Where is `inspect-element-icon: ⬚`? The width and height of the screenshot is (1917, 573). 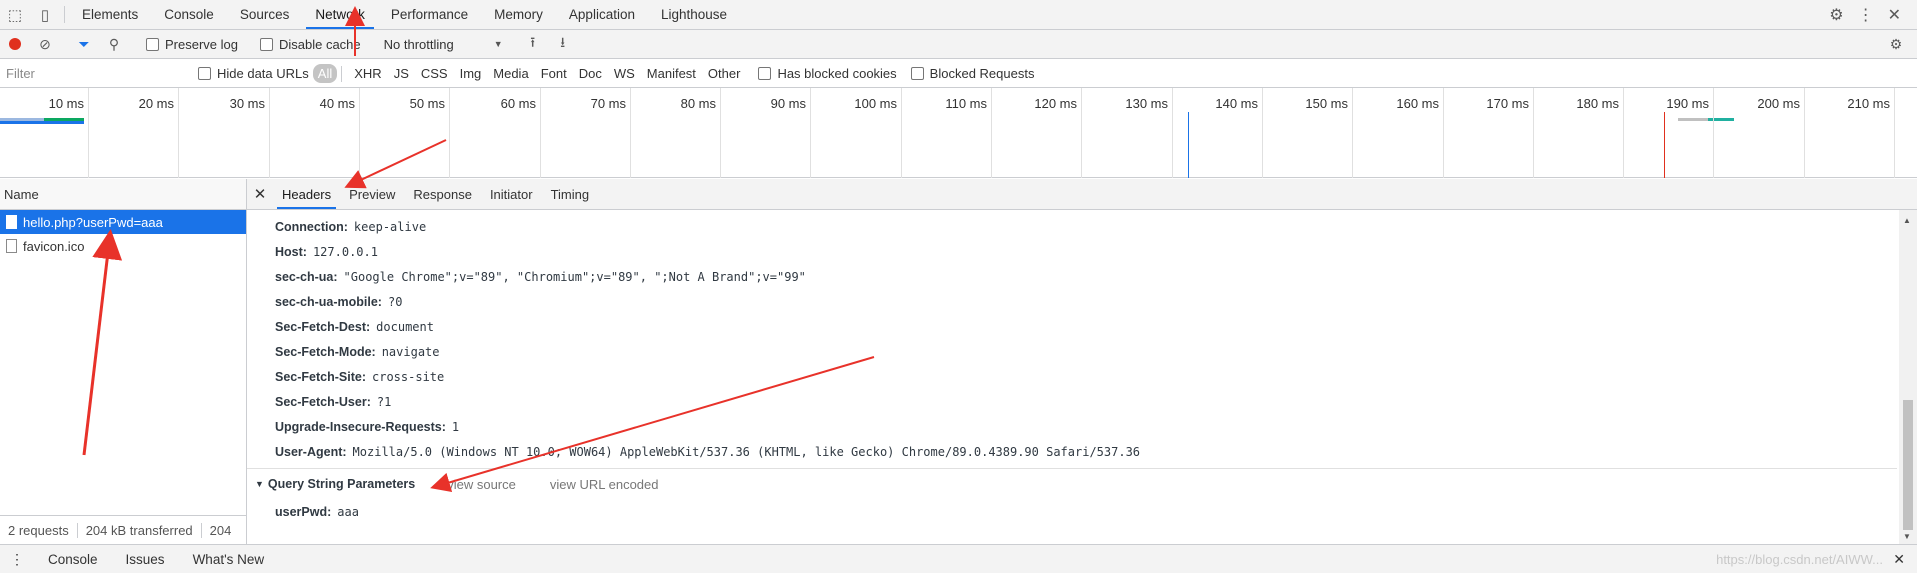 inspect-element-icon: ⬚ is located at coordinates (15, 14).